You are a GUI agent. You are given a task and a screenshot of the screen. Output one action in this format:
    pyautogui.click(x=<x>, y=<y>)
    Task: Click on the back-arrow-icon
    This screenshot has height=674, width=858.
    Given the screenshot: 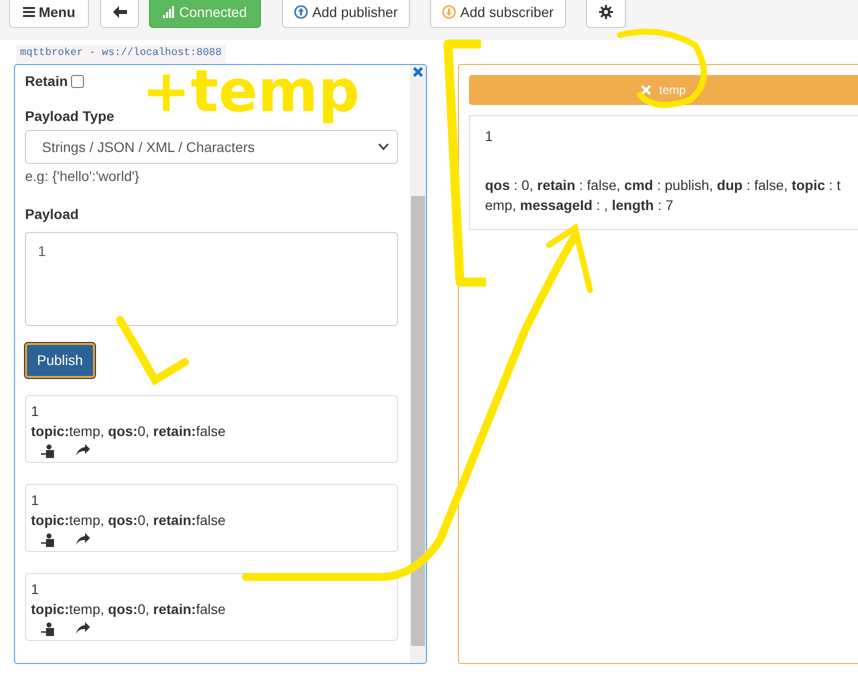 What is the action you would take?
    pyautogui.click(x=119, y=12)
    